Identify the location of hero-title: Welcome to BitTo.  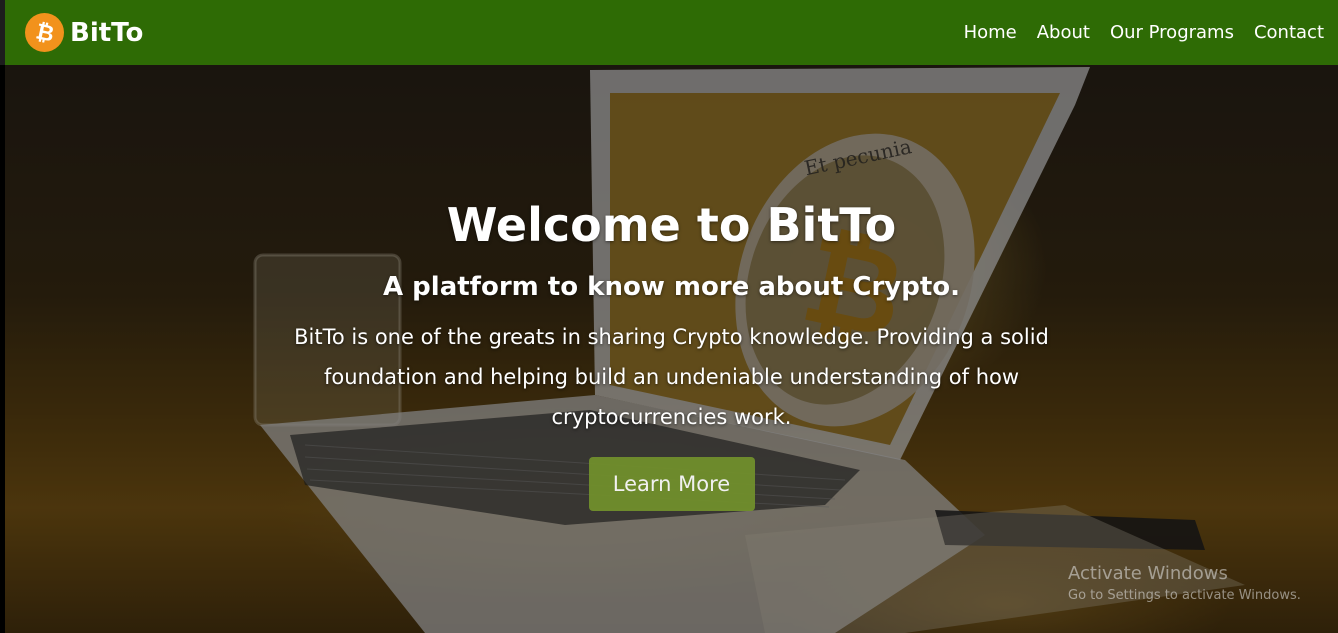
(671, 225).